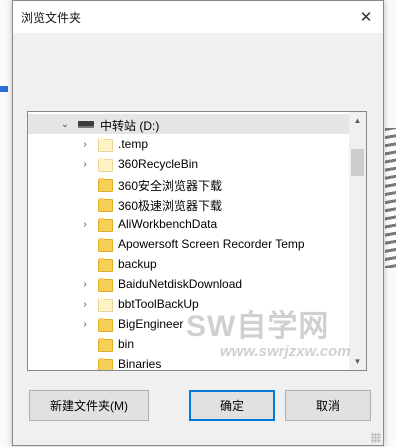 The image size is (396, 447). I want to click on close-icon: ✕, so click(366, 17).